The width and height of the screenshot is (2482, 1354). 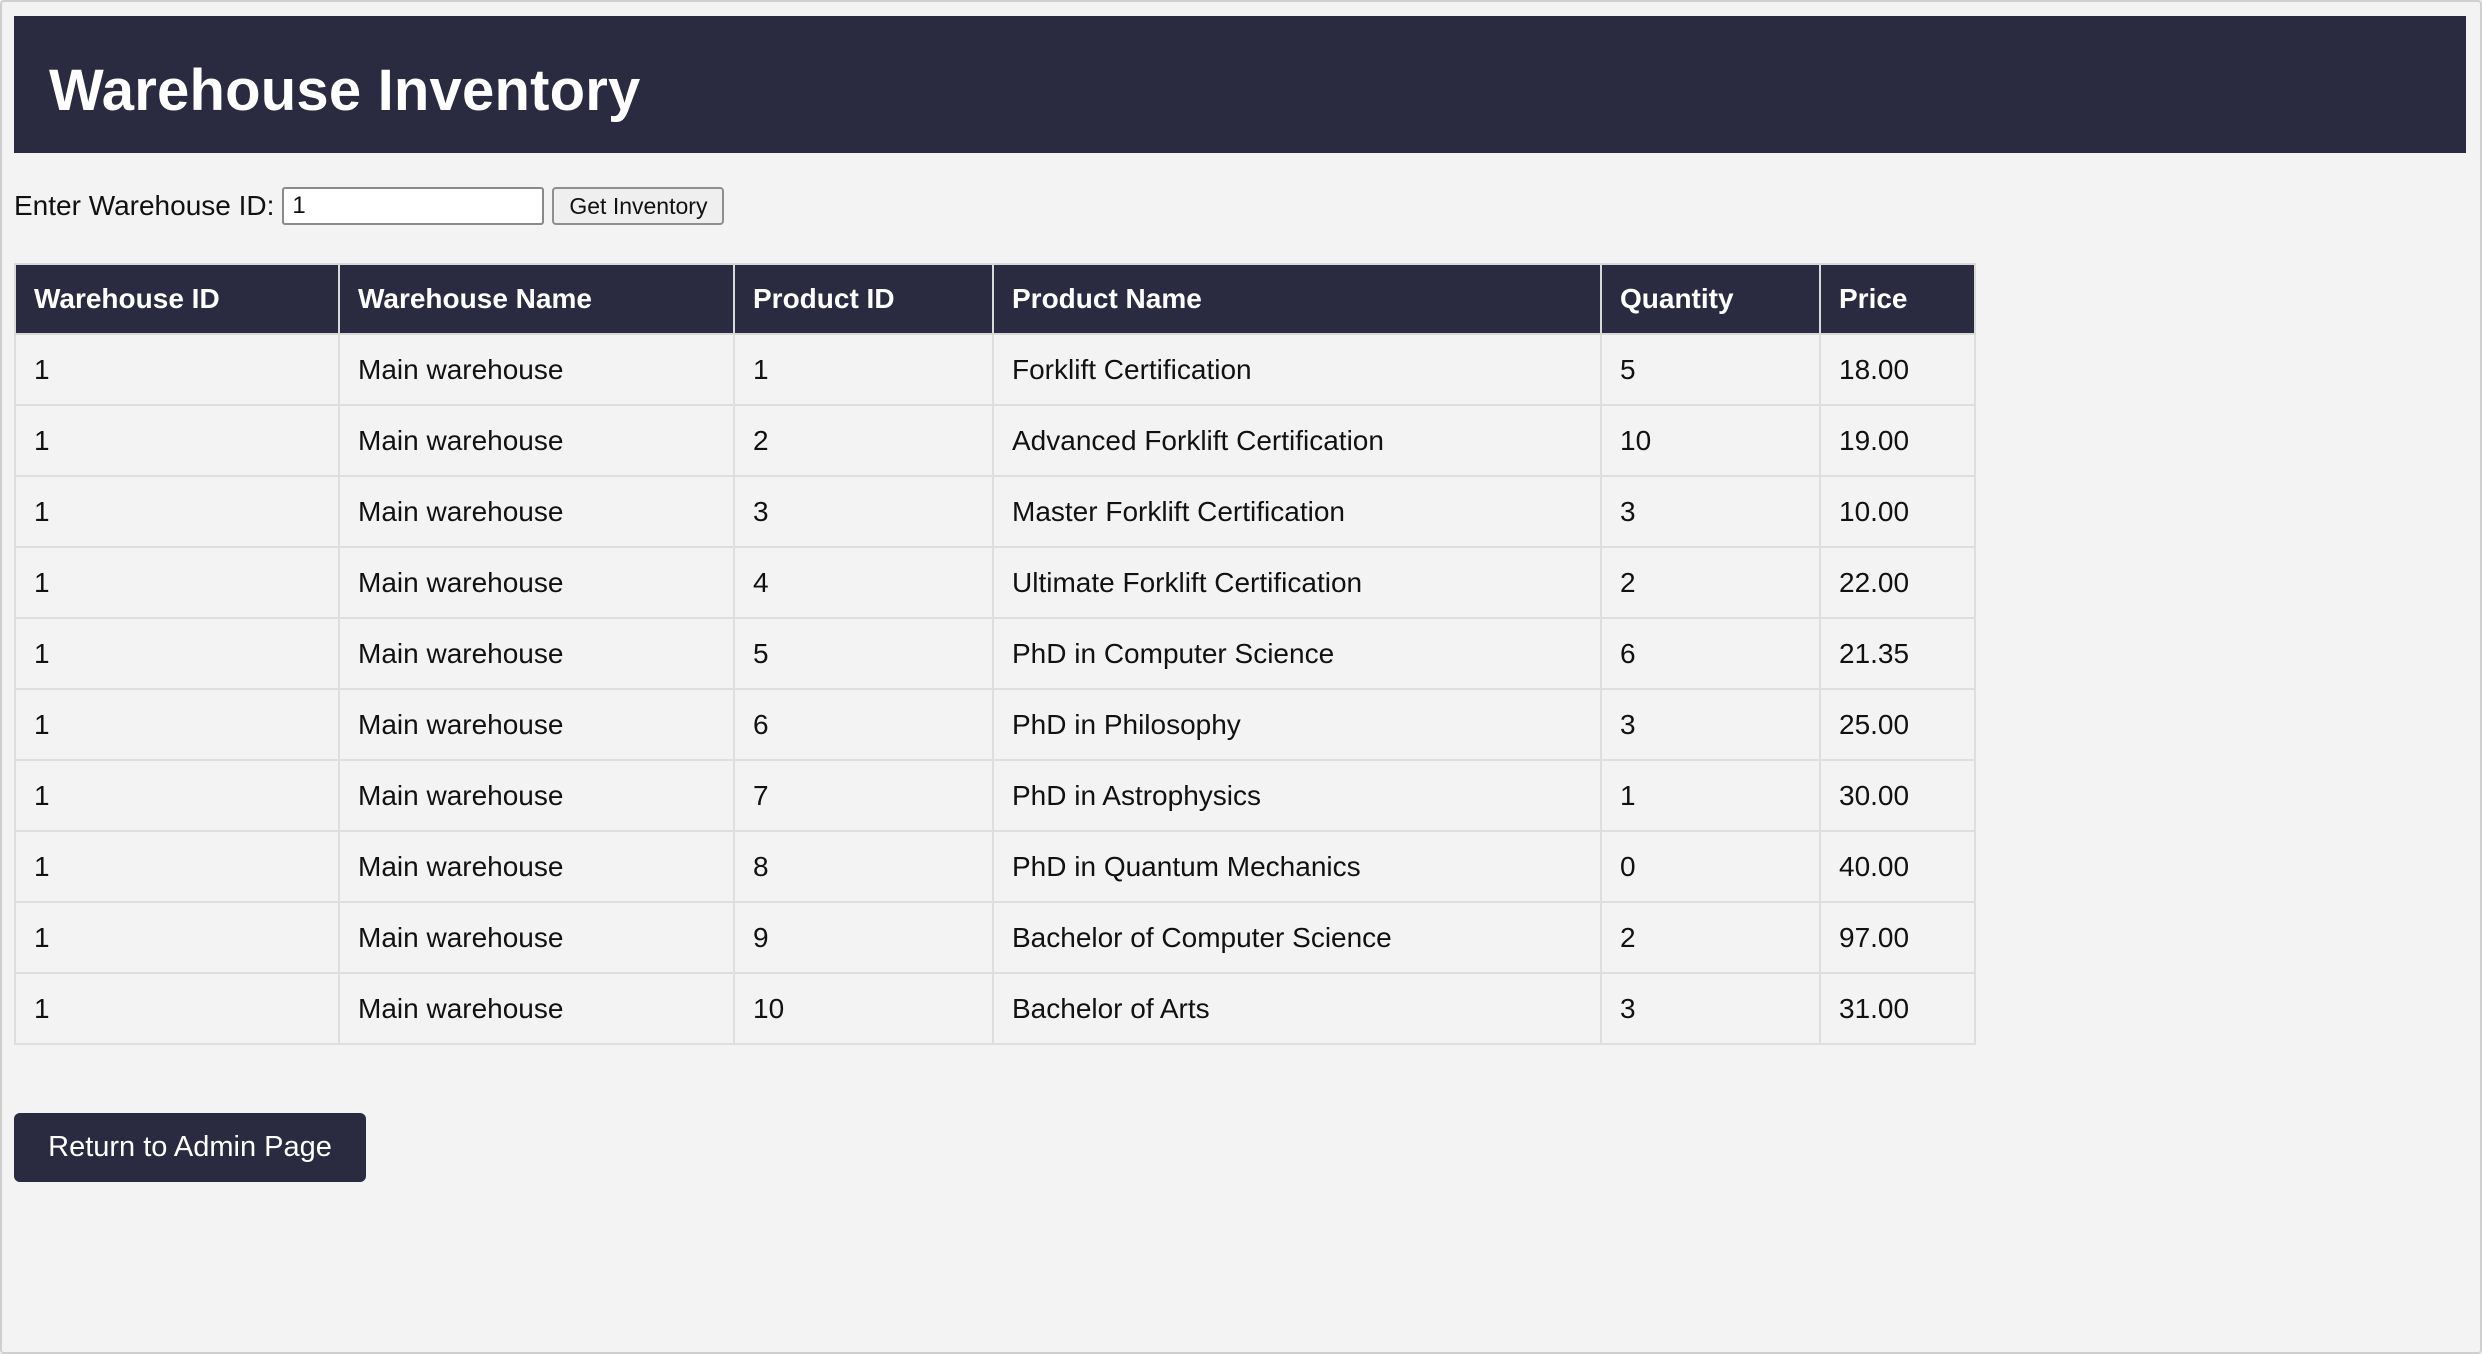 I want to click on cell-quantity: 5, so click(x=1710, y=369).